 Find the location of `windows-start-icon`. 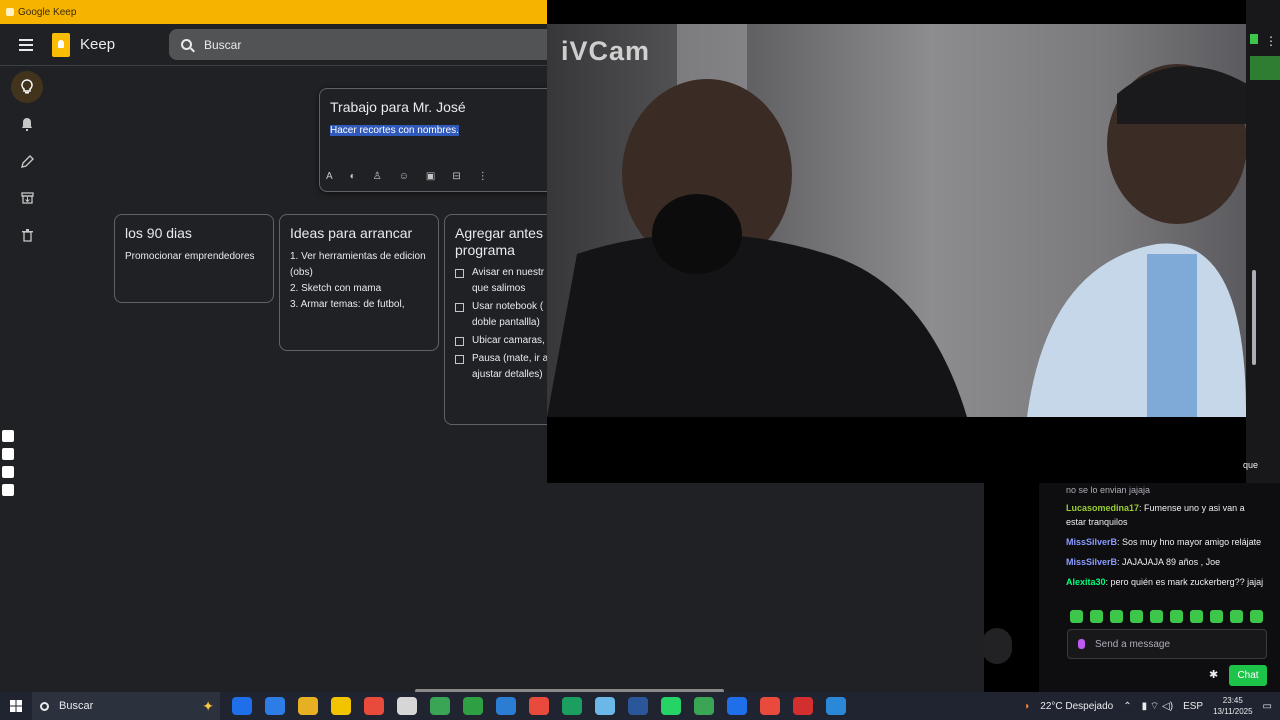

windows-start-icon is located at coordinates (16, 706).